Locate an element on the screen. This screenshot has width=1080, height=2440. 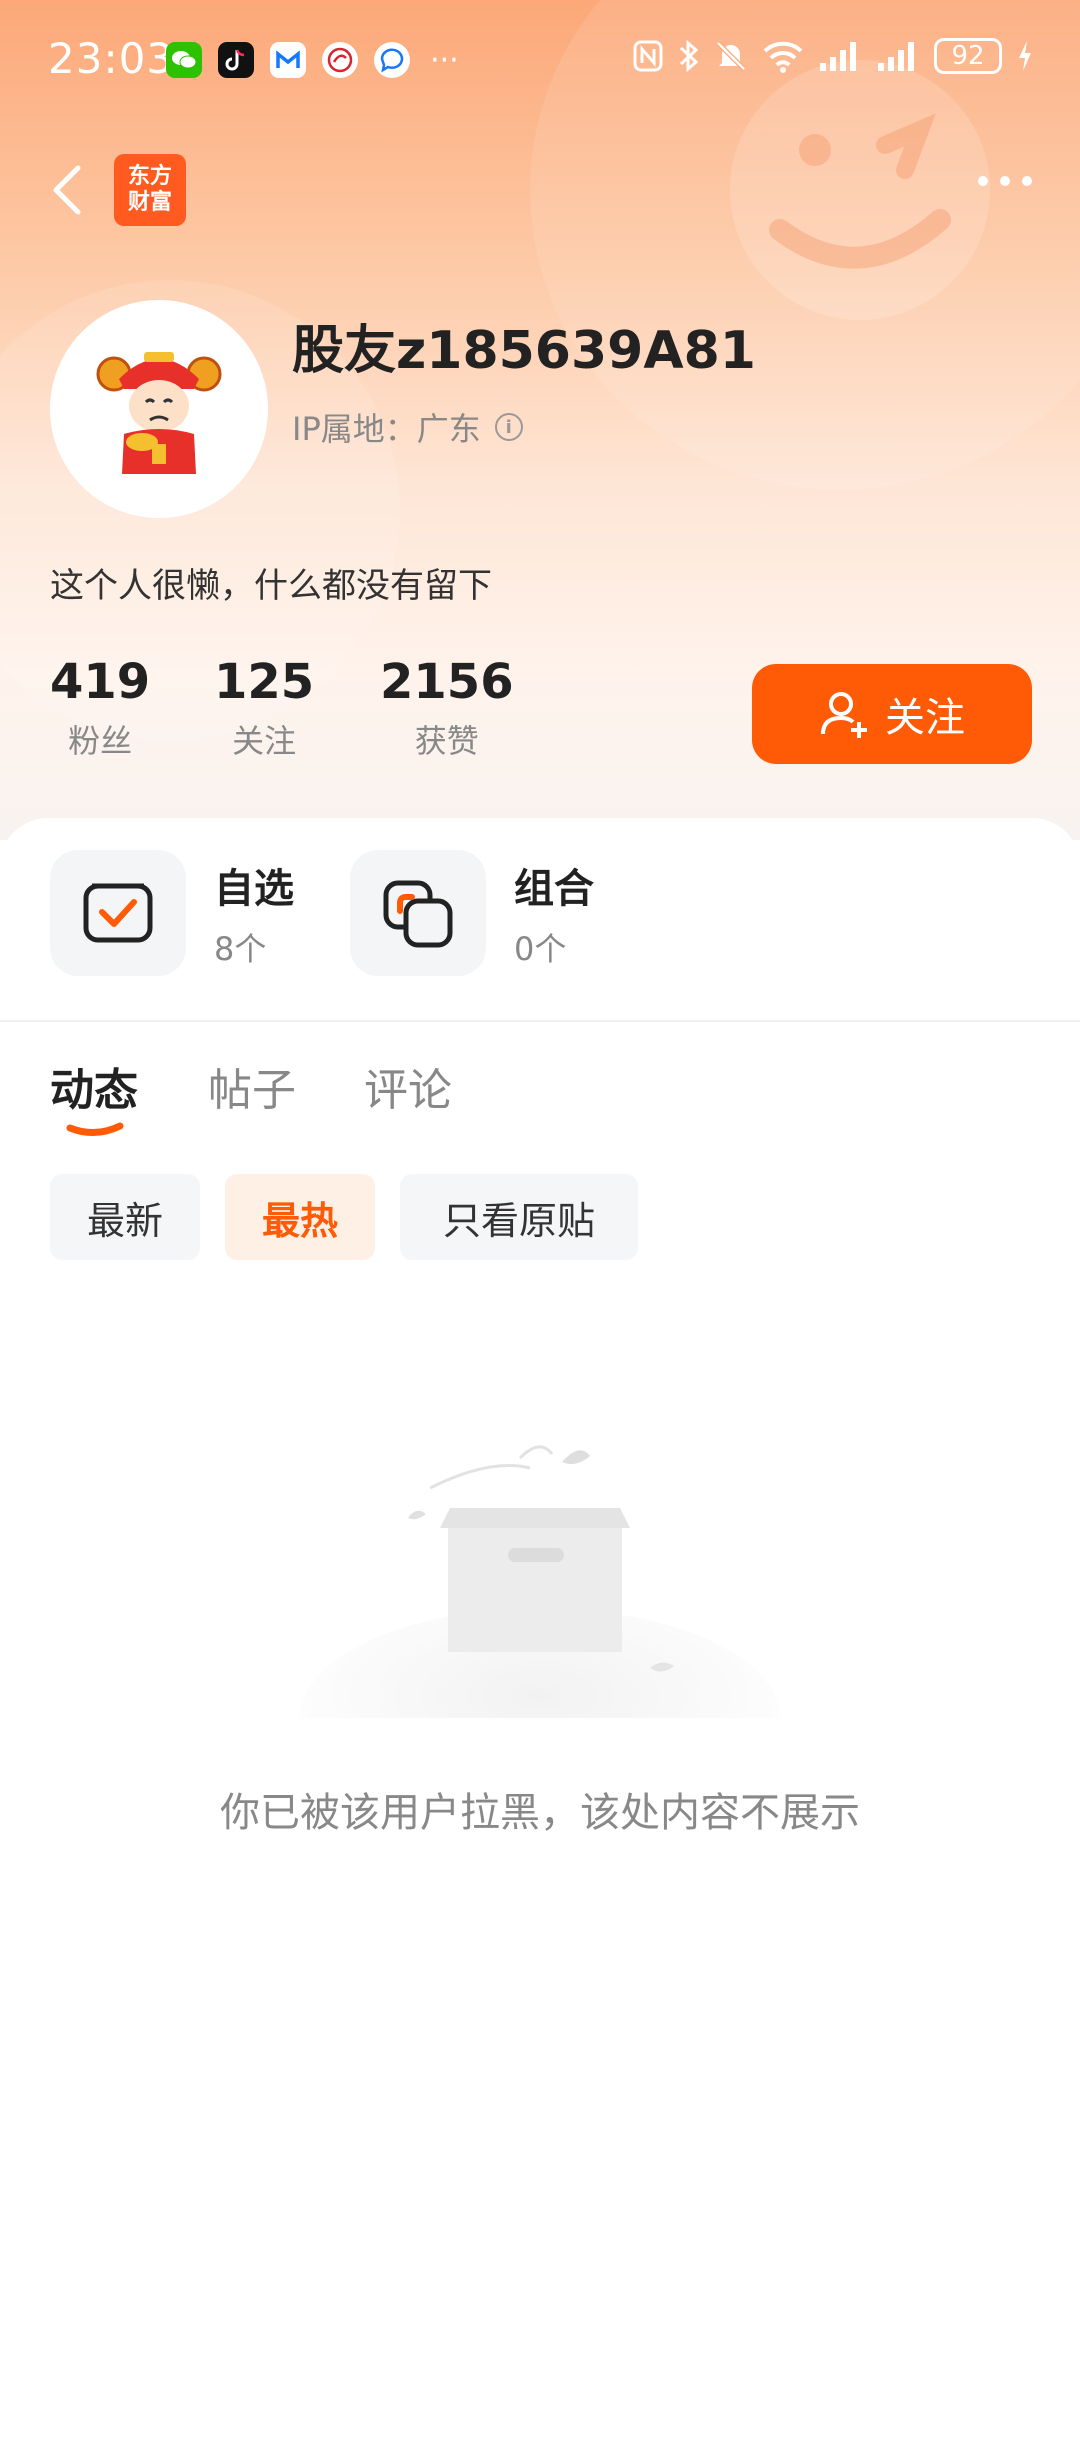
feature-count: 8个 is located at coordinates (240, 949).